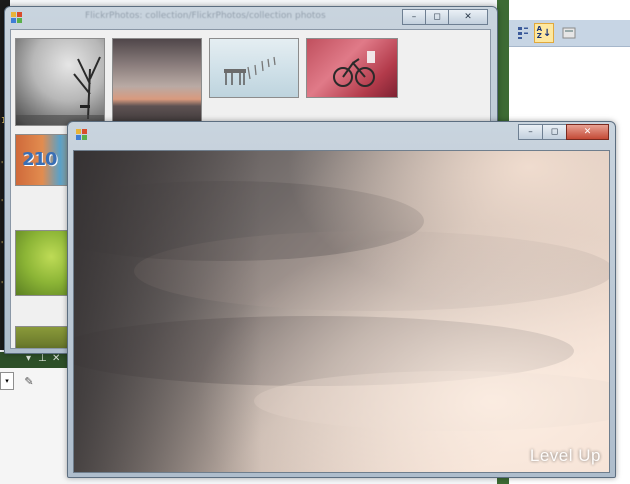 This screenshot has width=630, height=484. I want to click on eraser-icon: ✎, so click(29, 381).